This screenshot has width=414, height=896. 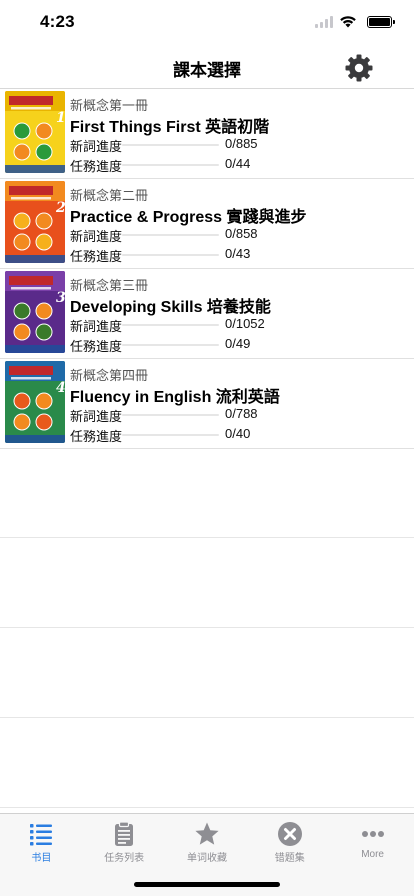 I want to click on book-cover-number: 1, so click(x=60, y=118).